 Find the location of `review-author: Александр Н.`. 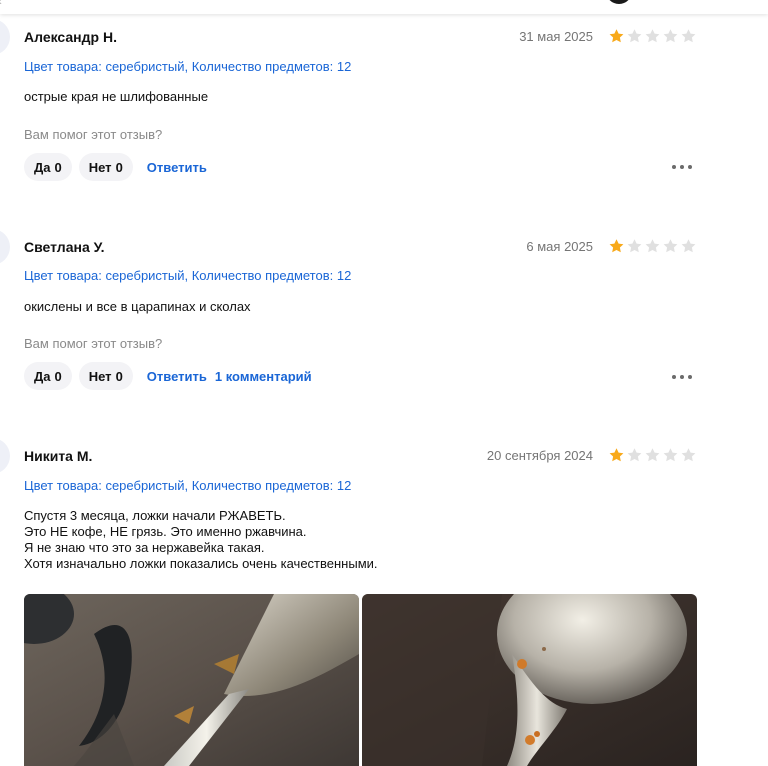

review-author: Александр Н. is located at coordinates (70, 37).